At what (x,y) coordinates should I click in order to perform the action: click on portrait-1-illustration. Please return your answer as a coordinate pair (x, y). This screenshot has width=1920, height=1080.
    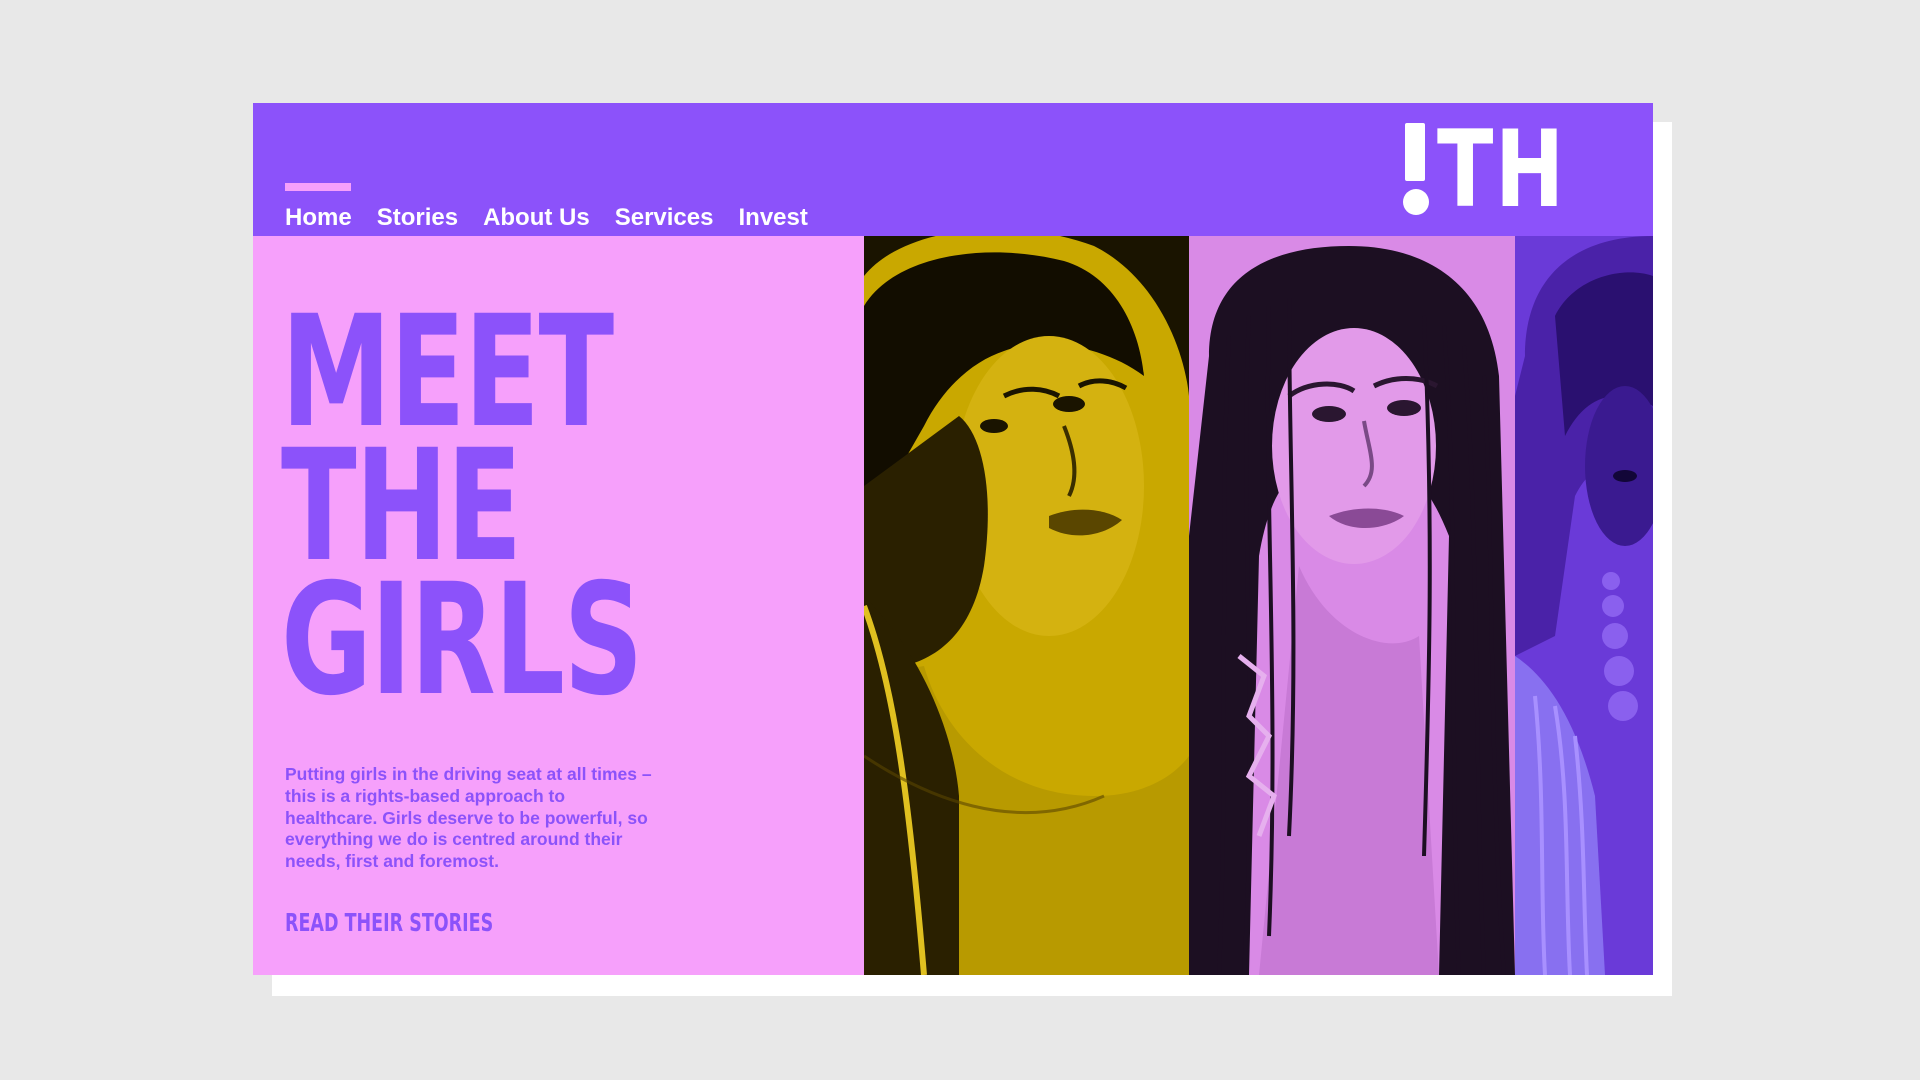
    Looking at the image, I should click on (1026, 605).